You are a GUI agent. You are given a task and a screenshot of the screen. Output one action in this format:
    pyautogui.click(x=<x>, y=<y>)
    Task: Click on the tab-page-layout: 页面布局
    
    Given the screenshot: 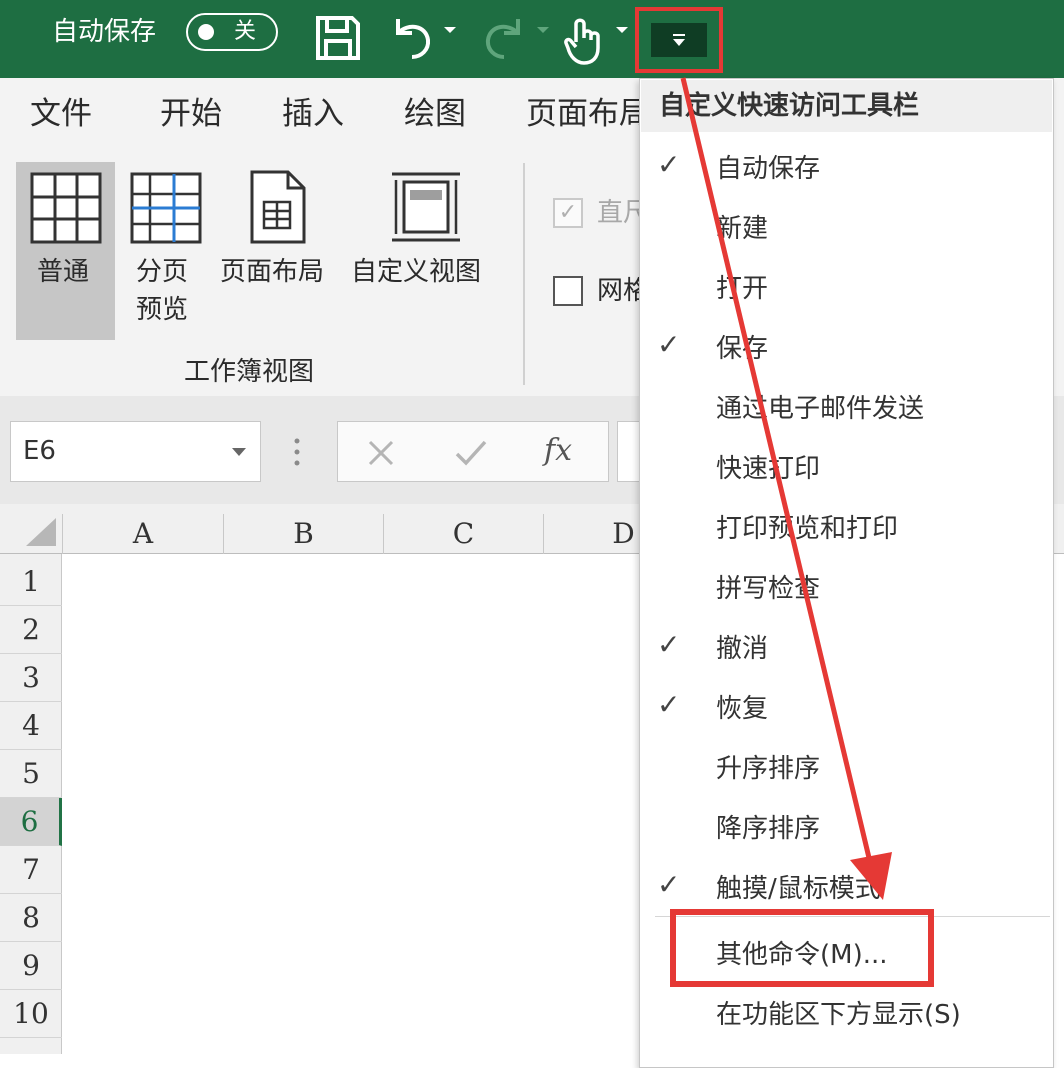 What is the action you would take?
    pyautogui.click(x=588, y=114)
    